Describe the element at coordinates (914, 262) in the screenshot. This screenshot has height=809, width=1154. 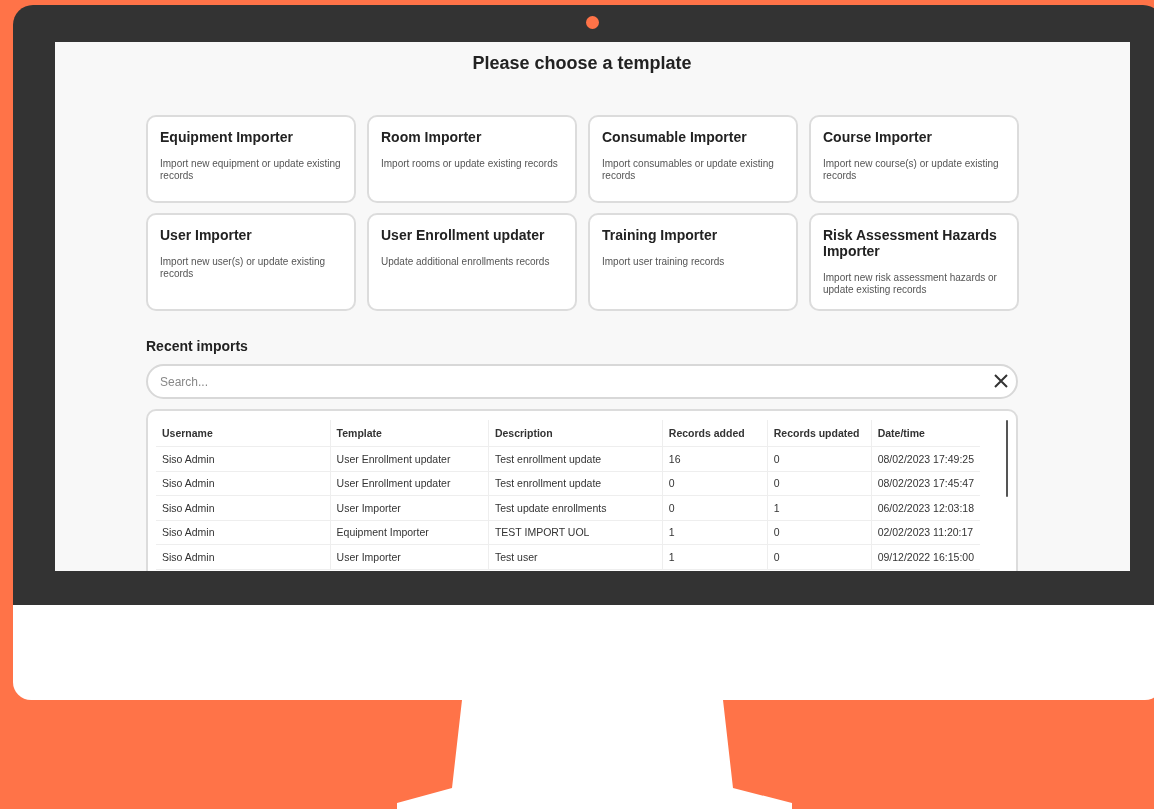
I see `template-card: Risk Assessment Hazards Importer Import new risk assessment hazards or update existing records` at that location.